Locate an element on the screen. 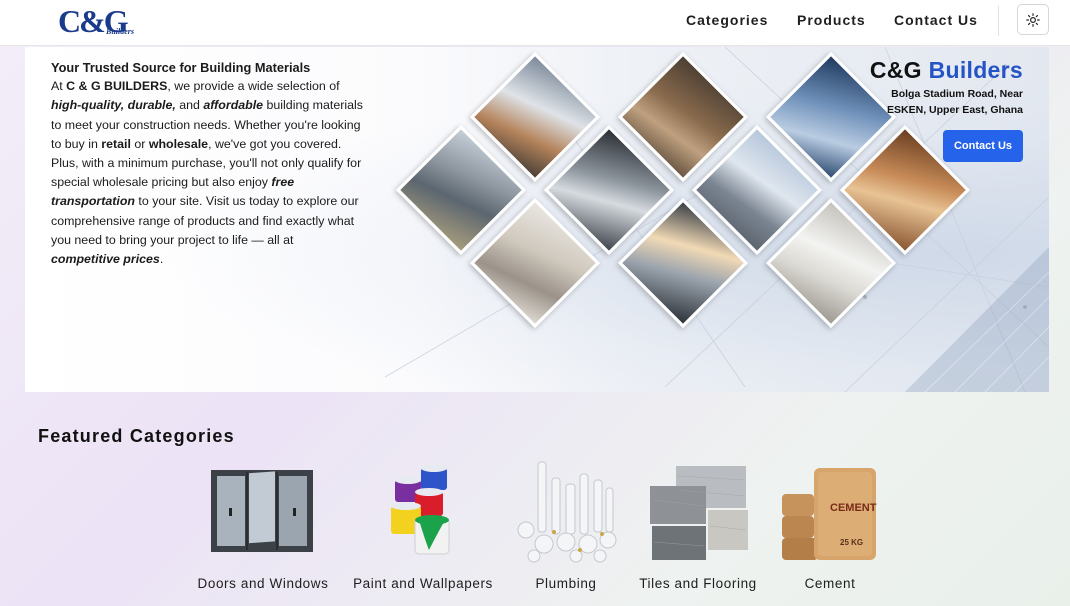 This screenshot has width=1070, height=606. category-card-paint-wallpapers: Paint and Wallpapers is located at coordinates (423, 526).